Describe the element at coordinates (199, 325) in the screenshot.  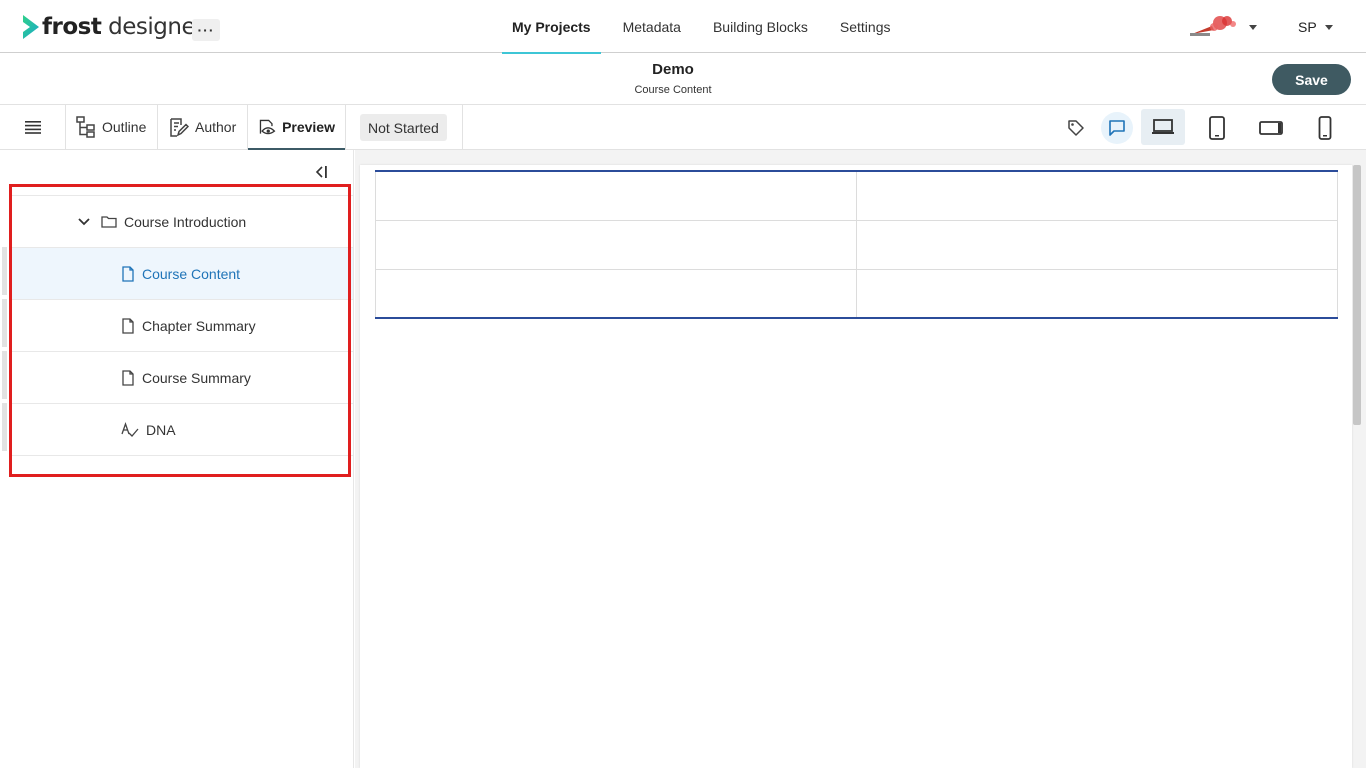
I see `tree-item-label: Chapter Summary` at that location.